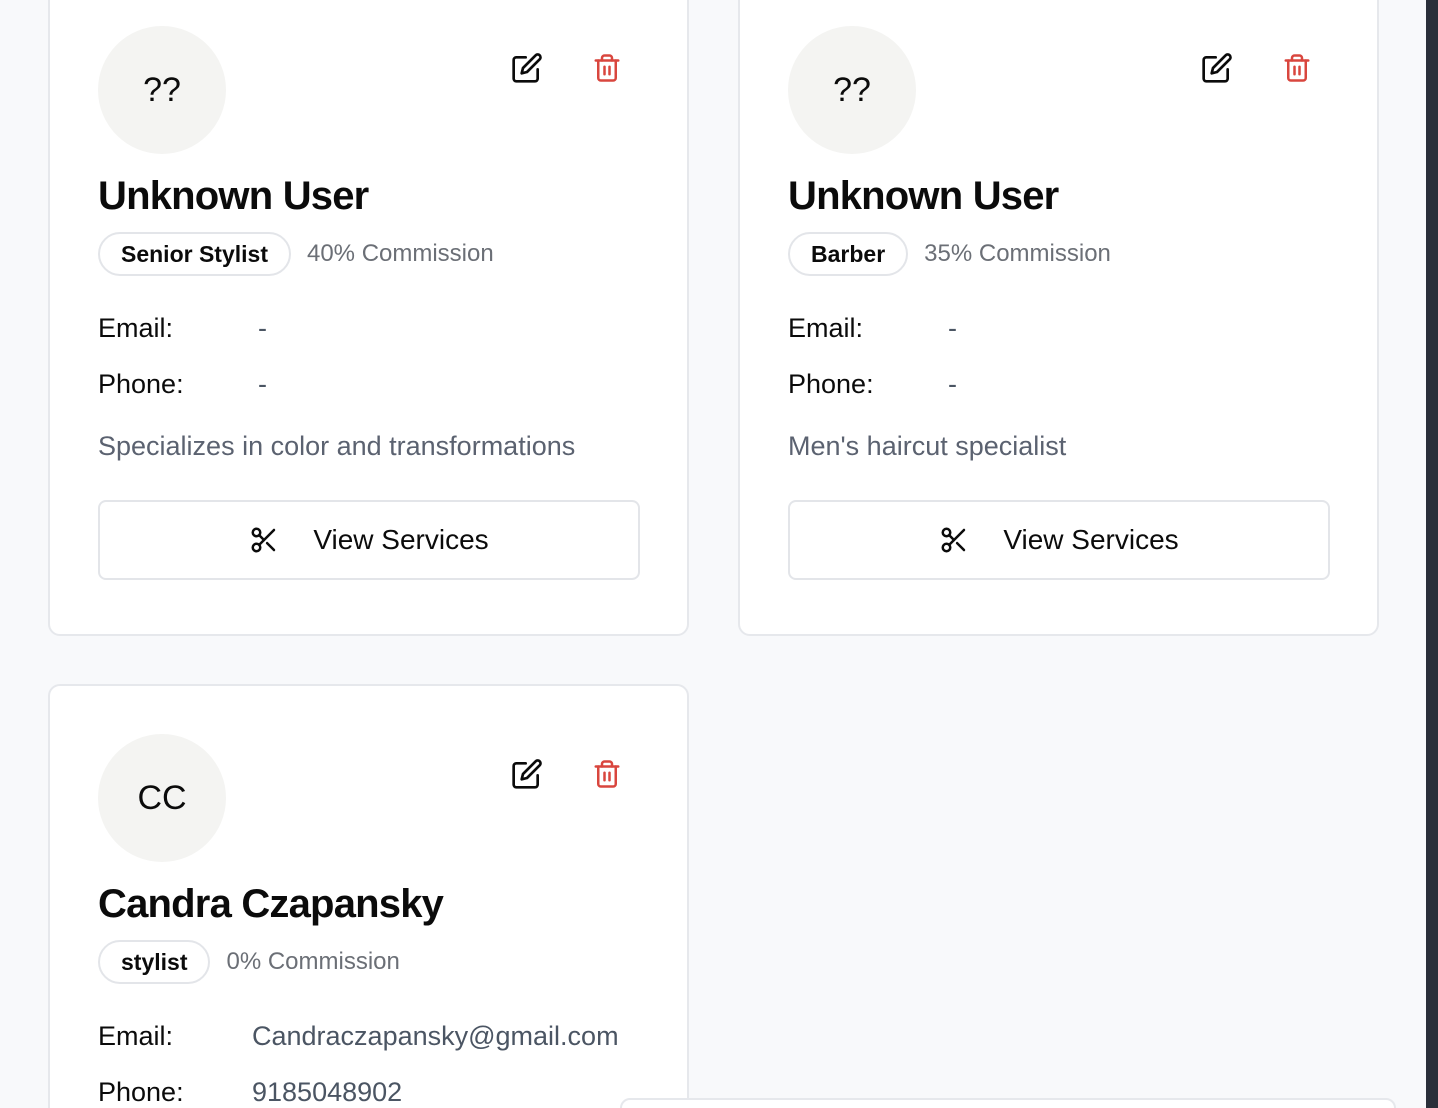 Image resolution: width=1438 pixels, height=1108 pixels. Describe the element at coordinates (337, 446) in the screenshot. I see `staff-description: Specializes in color and transformations` at that location.